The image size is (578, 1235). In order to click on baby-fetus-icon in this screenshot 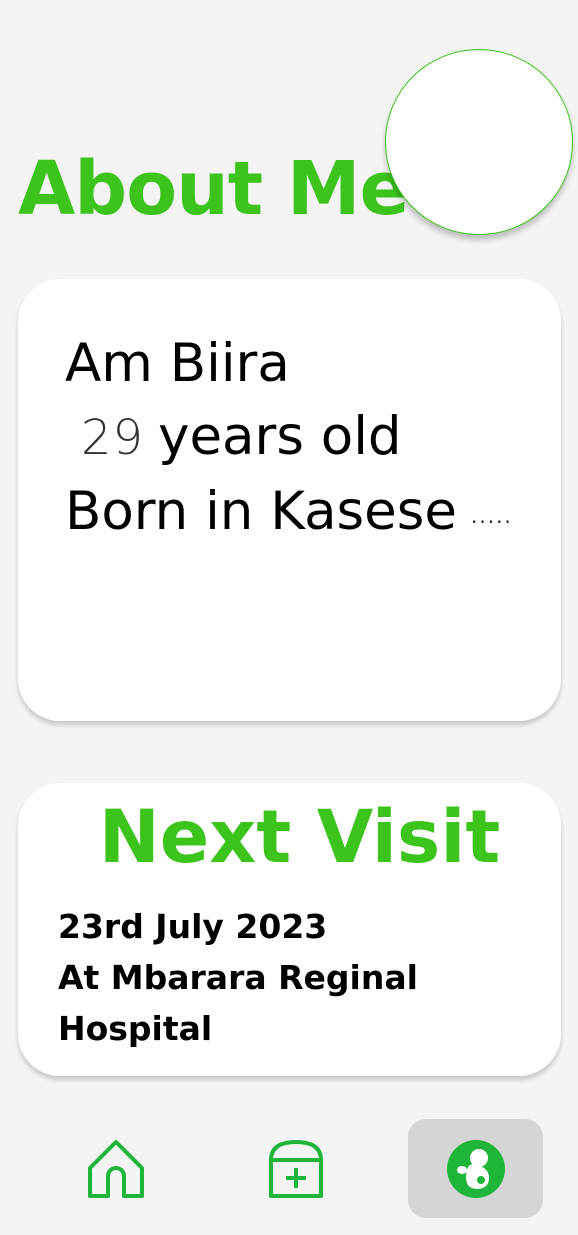, I will do `click(475, 1168)`.